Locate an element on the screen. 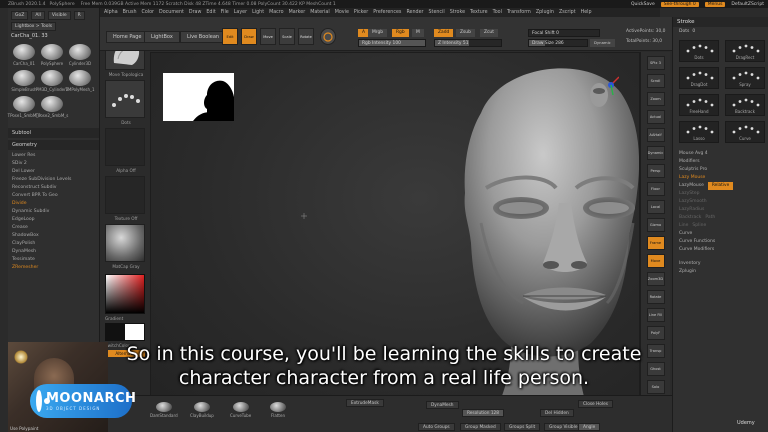  groups-split-button: Groups Split is located at coordinates (522, 427).